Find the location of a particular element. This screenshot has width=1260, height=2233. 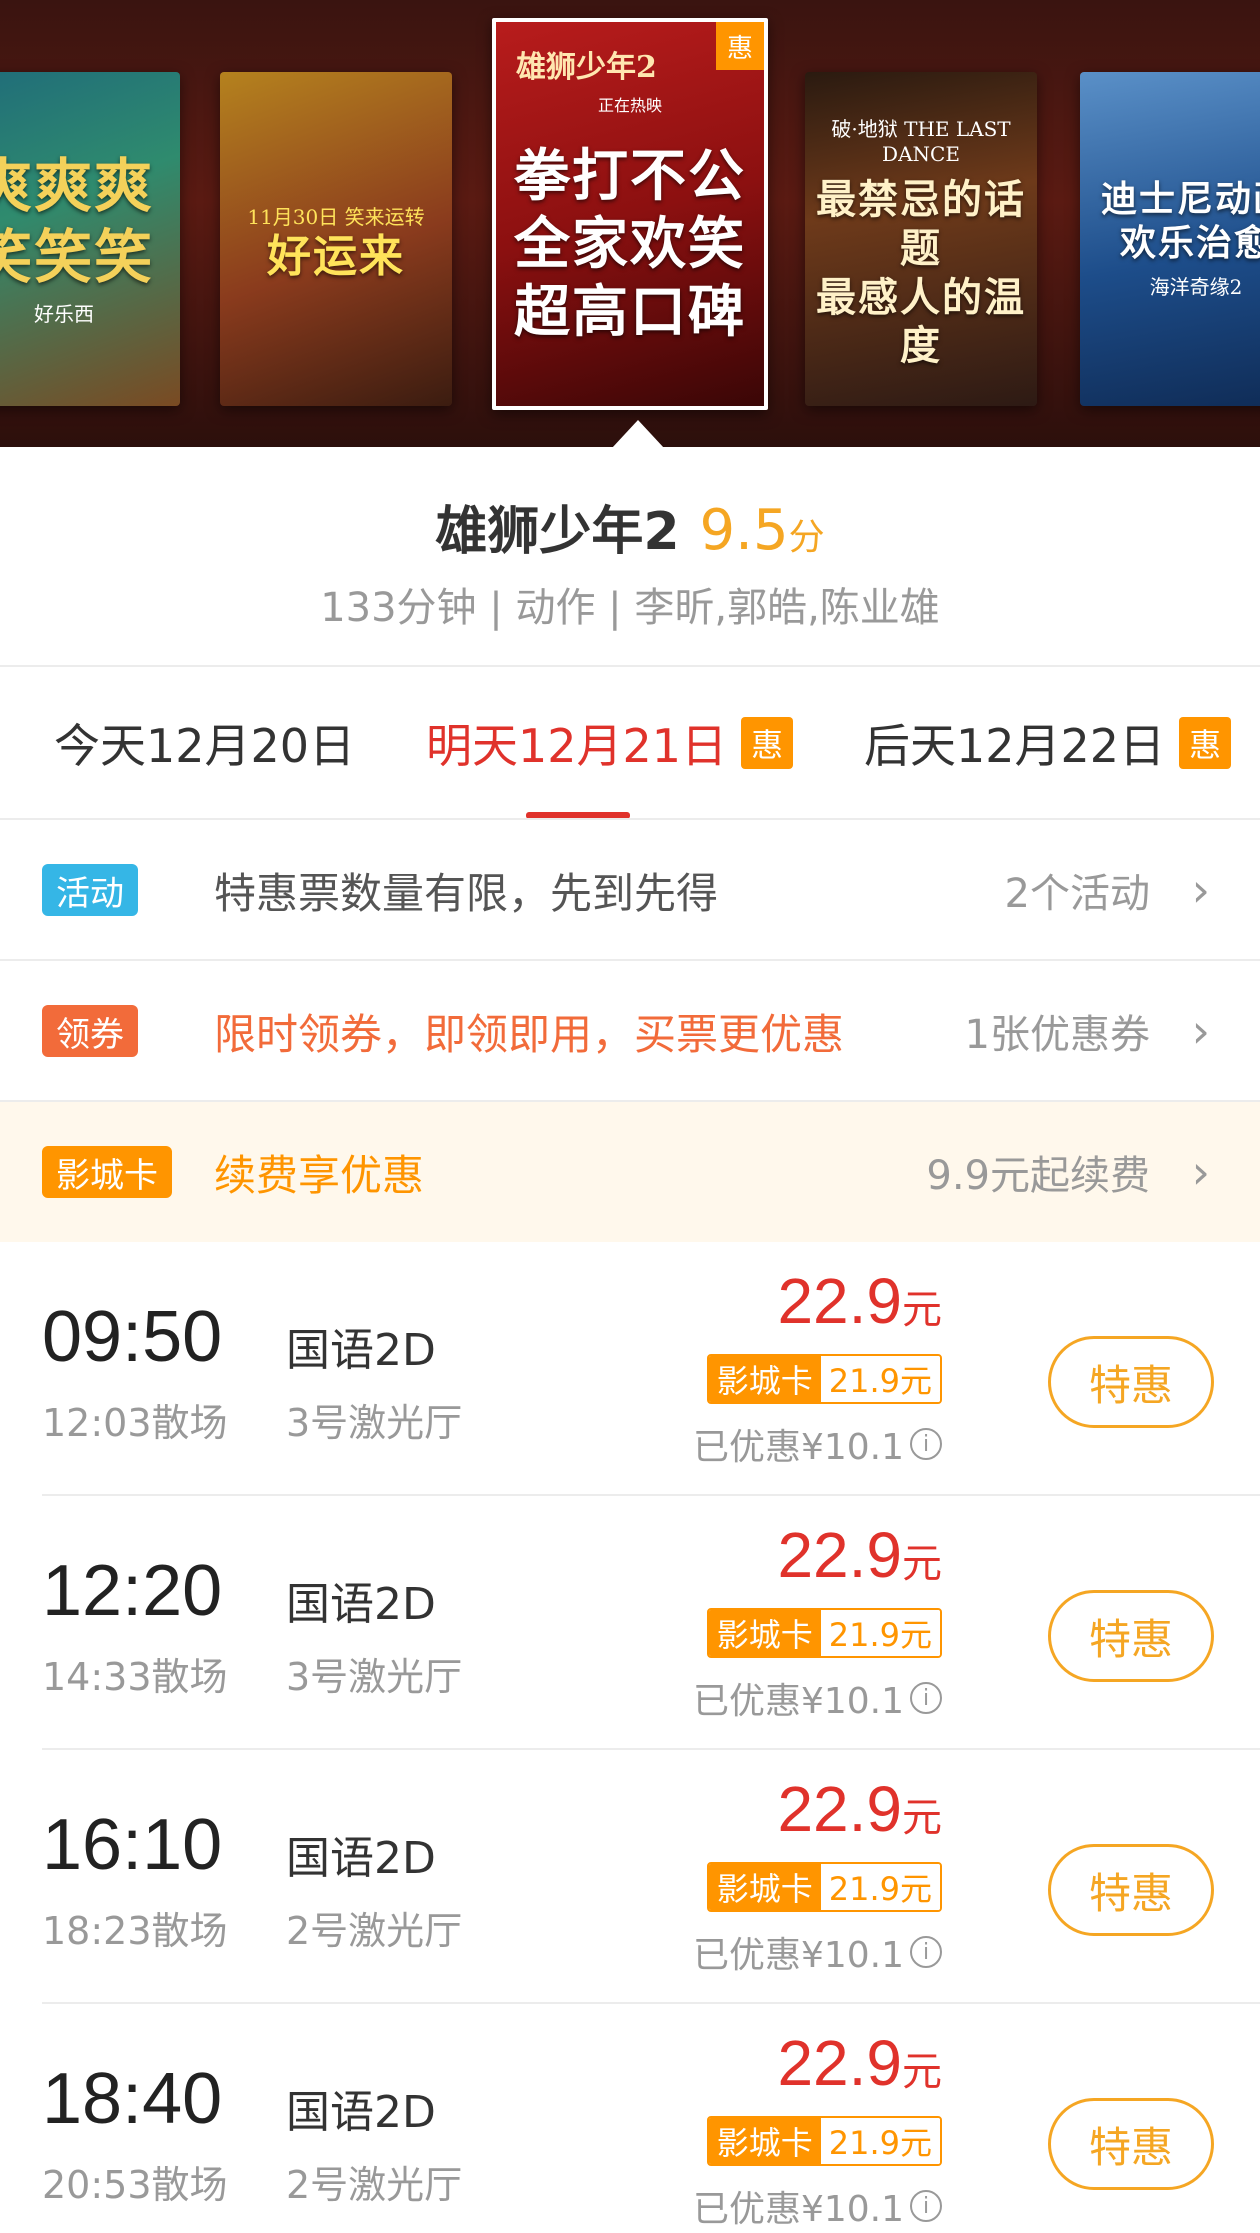

coupon-row: 领券 限时领券，即领即用，买票更优惠 1张优惠券 › is located at coordinates (630, 1031).